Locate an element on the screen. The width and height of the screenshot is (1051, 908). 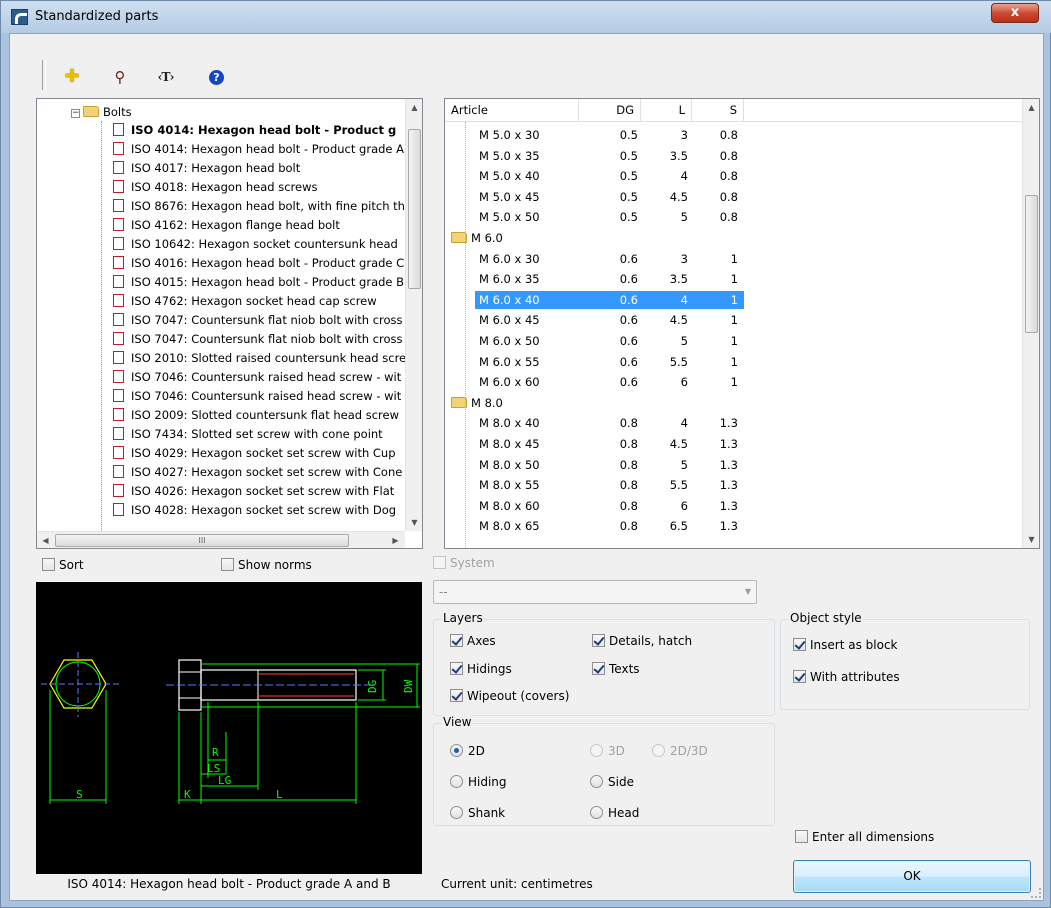
toolbar-grip is located at coordinates (44, 75).